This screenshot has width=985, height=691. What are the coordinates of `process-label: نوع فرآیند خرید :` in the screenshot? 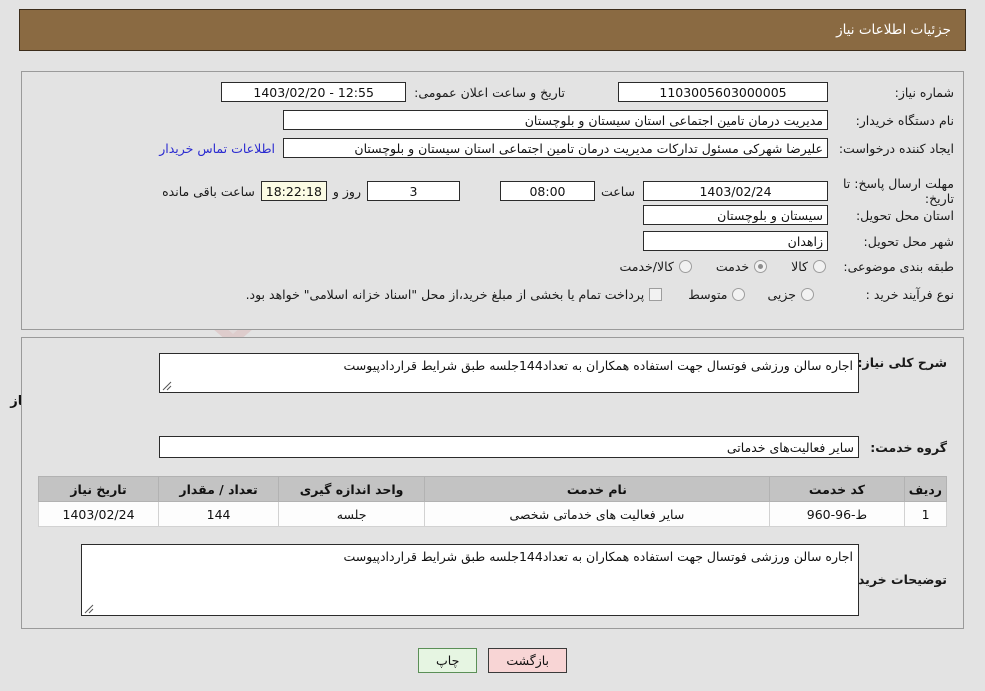 It's located at (909, 294).